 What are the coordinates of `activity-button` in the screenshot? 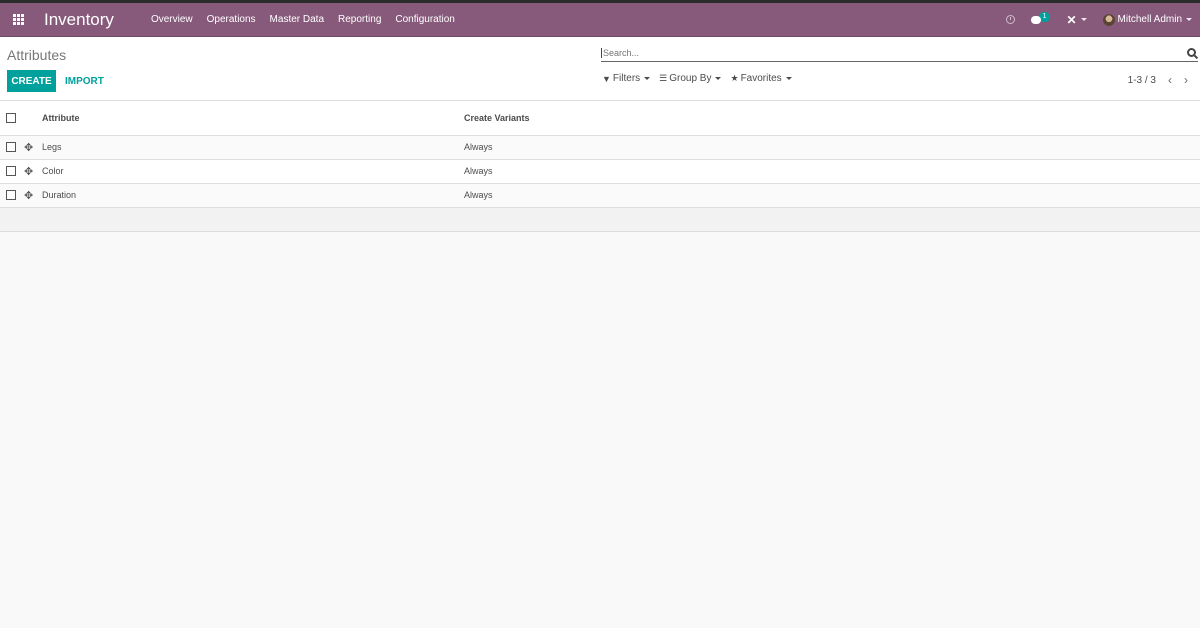 It's located at (1010, 19).